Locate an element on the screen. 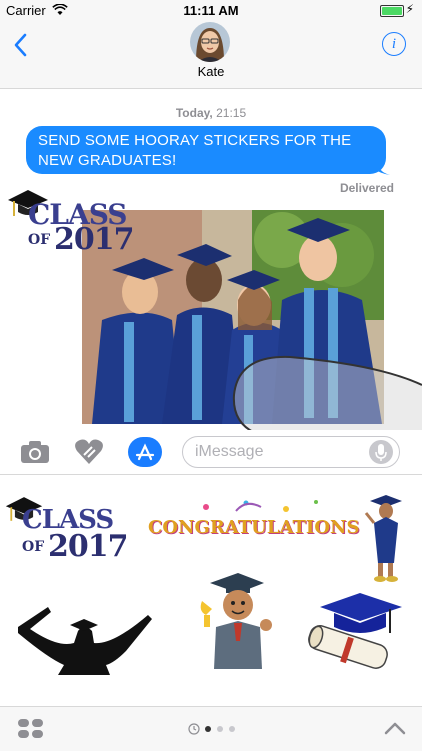 This screenshot has width=422, height=751. confetti-decoration is located at coordinates (260, 506).